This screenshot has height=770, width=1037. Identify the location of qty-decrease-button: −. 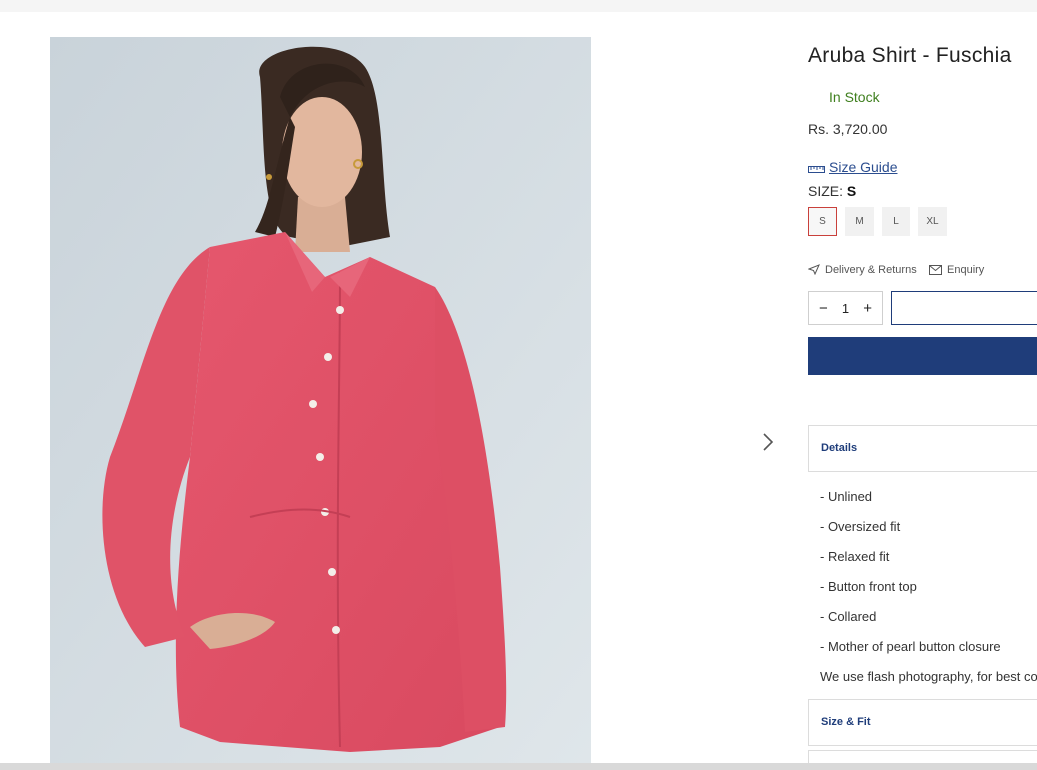
(823, 308).